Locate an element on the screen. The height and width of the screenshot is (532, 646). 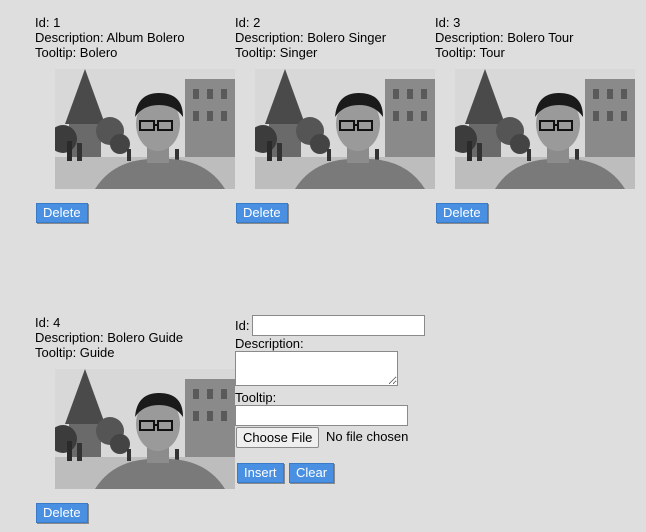
id-label: Id: is located at coordinates (242, 325).